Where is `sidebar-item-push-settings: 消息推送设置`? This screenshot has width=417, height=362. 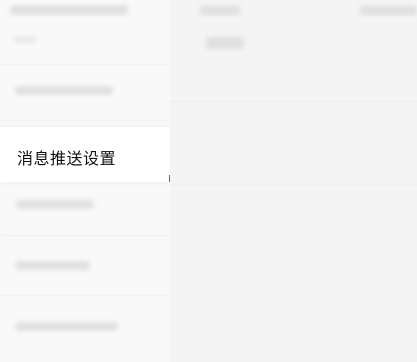 sidebar-item-push-settings: 消息推送设置 is located at coordinates (85, 154).